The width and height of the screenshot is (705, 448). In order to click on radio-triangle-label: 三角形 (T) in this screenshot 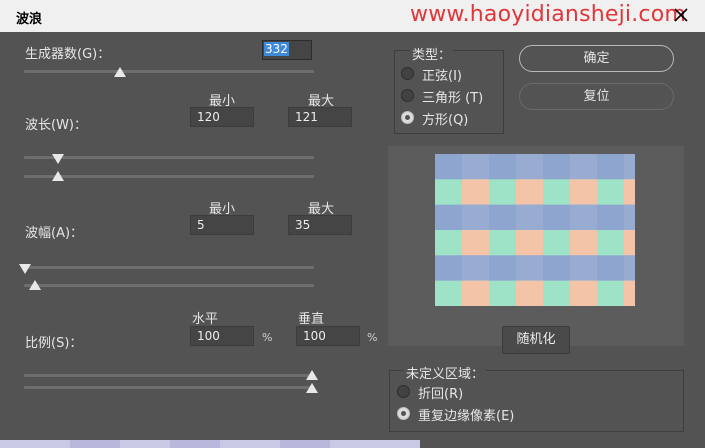, I will do `click(452, 96)`.